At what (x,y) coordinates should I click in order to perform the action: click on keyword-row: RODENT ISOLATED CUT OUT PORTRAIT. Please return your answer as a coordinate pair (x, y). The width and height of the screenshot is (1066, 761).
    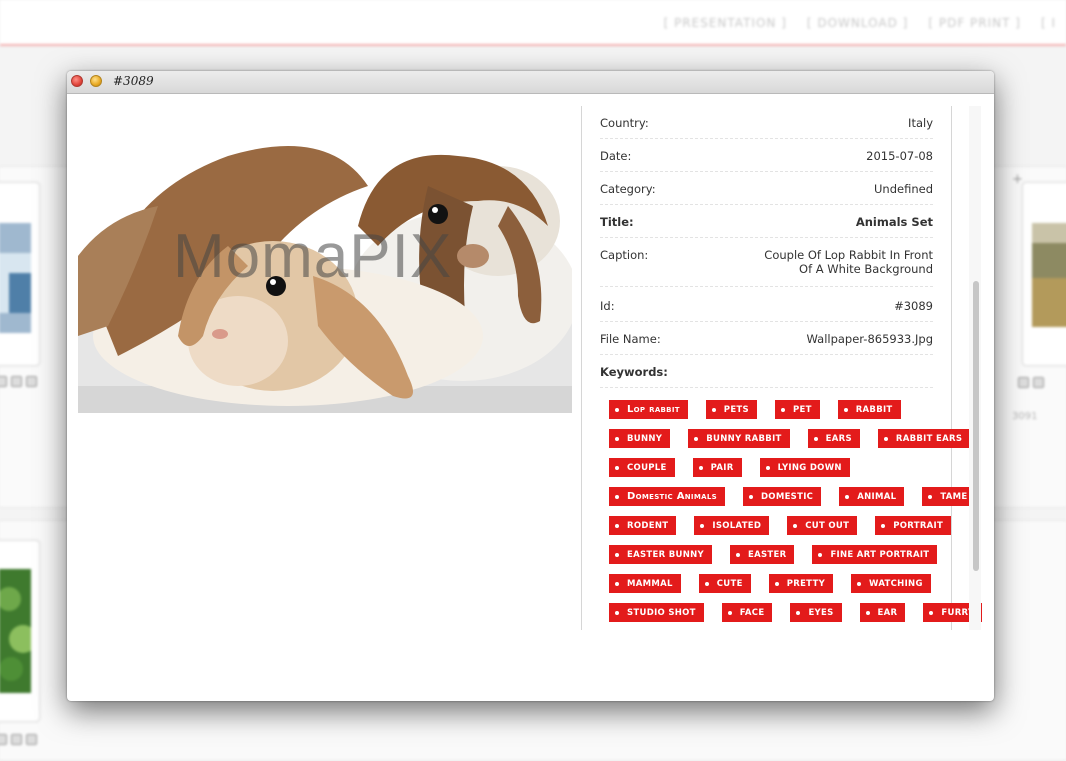
    Looking at the image, I should click on (780, 525).